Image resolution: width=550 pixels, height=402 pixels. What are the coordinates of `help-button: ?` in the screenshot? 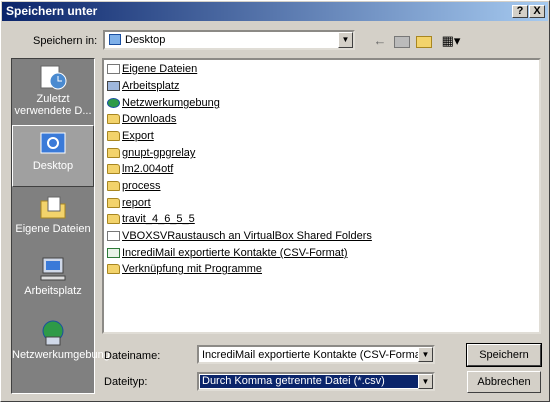 It's located at (520, 11).